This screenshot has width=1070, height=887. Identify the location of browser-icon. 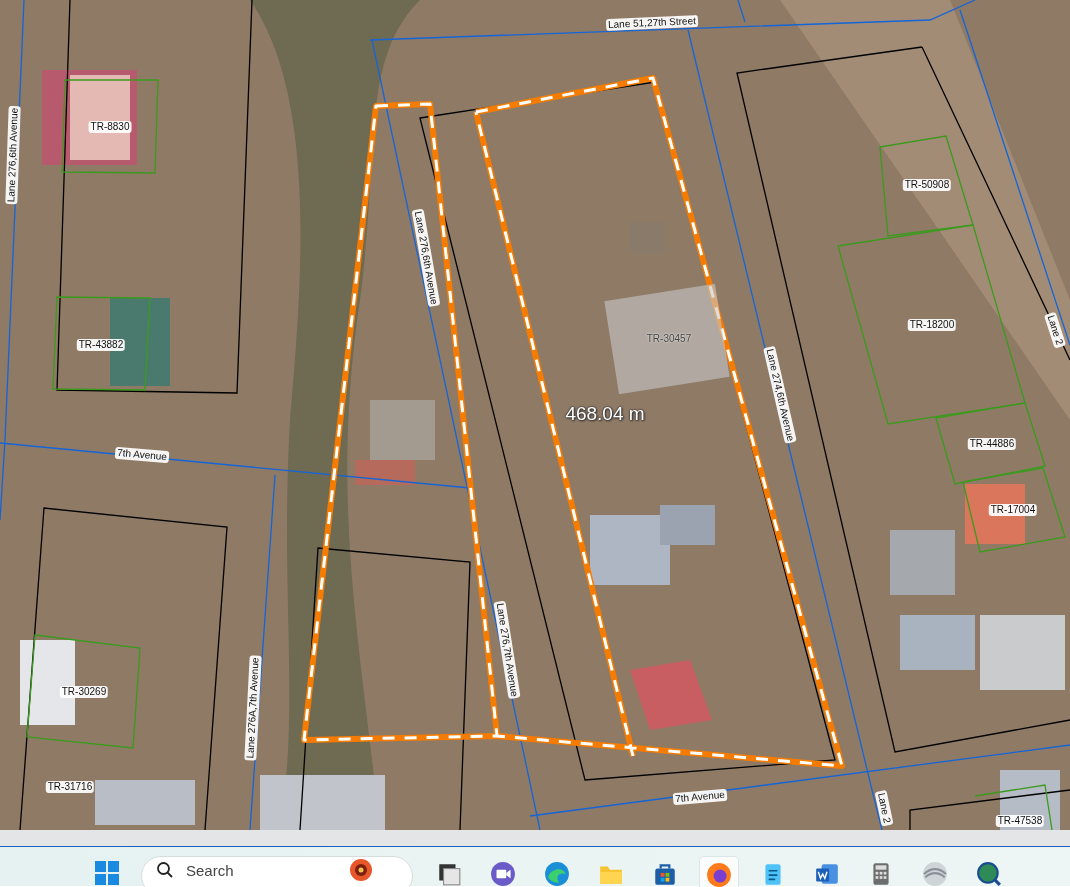
(719, 874).